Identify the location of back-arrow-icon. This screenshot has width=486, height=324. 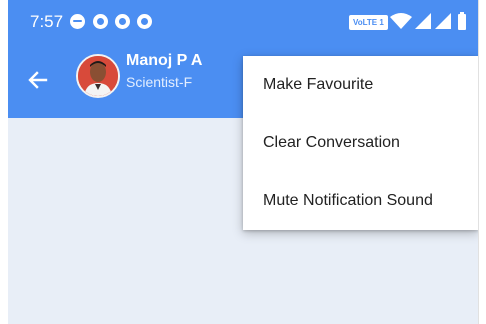
(38, 80).